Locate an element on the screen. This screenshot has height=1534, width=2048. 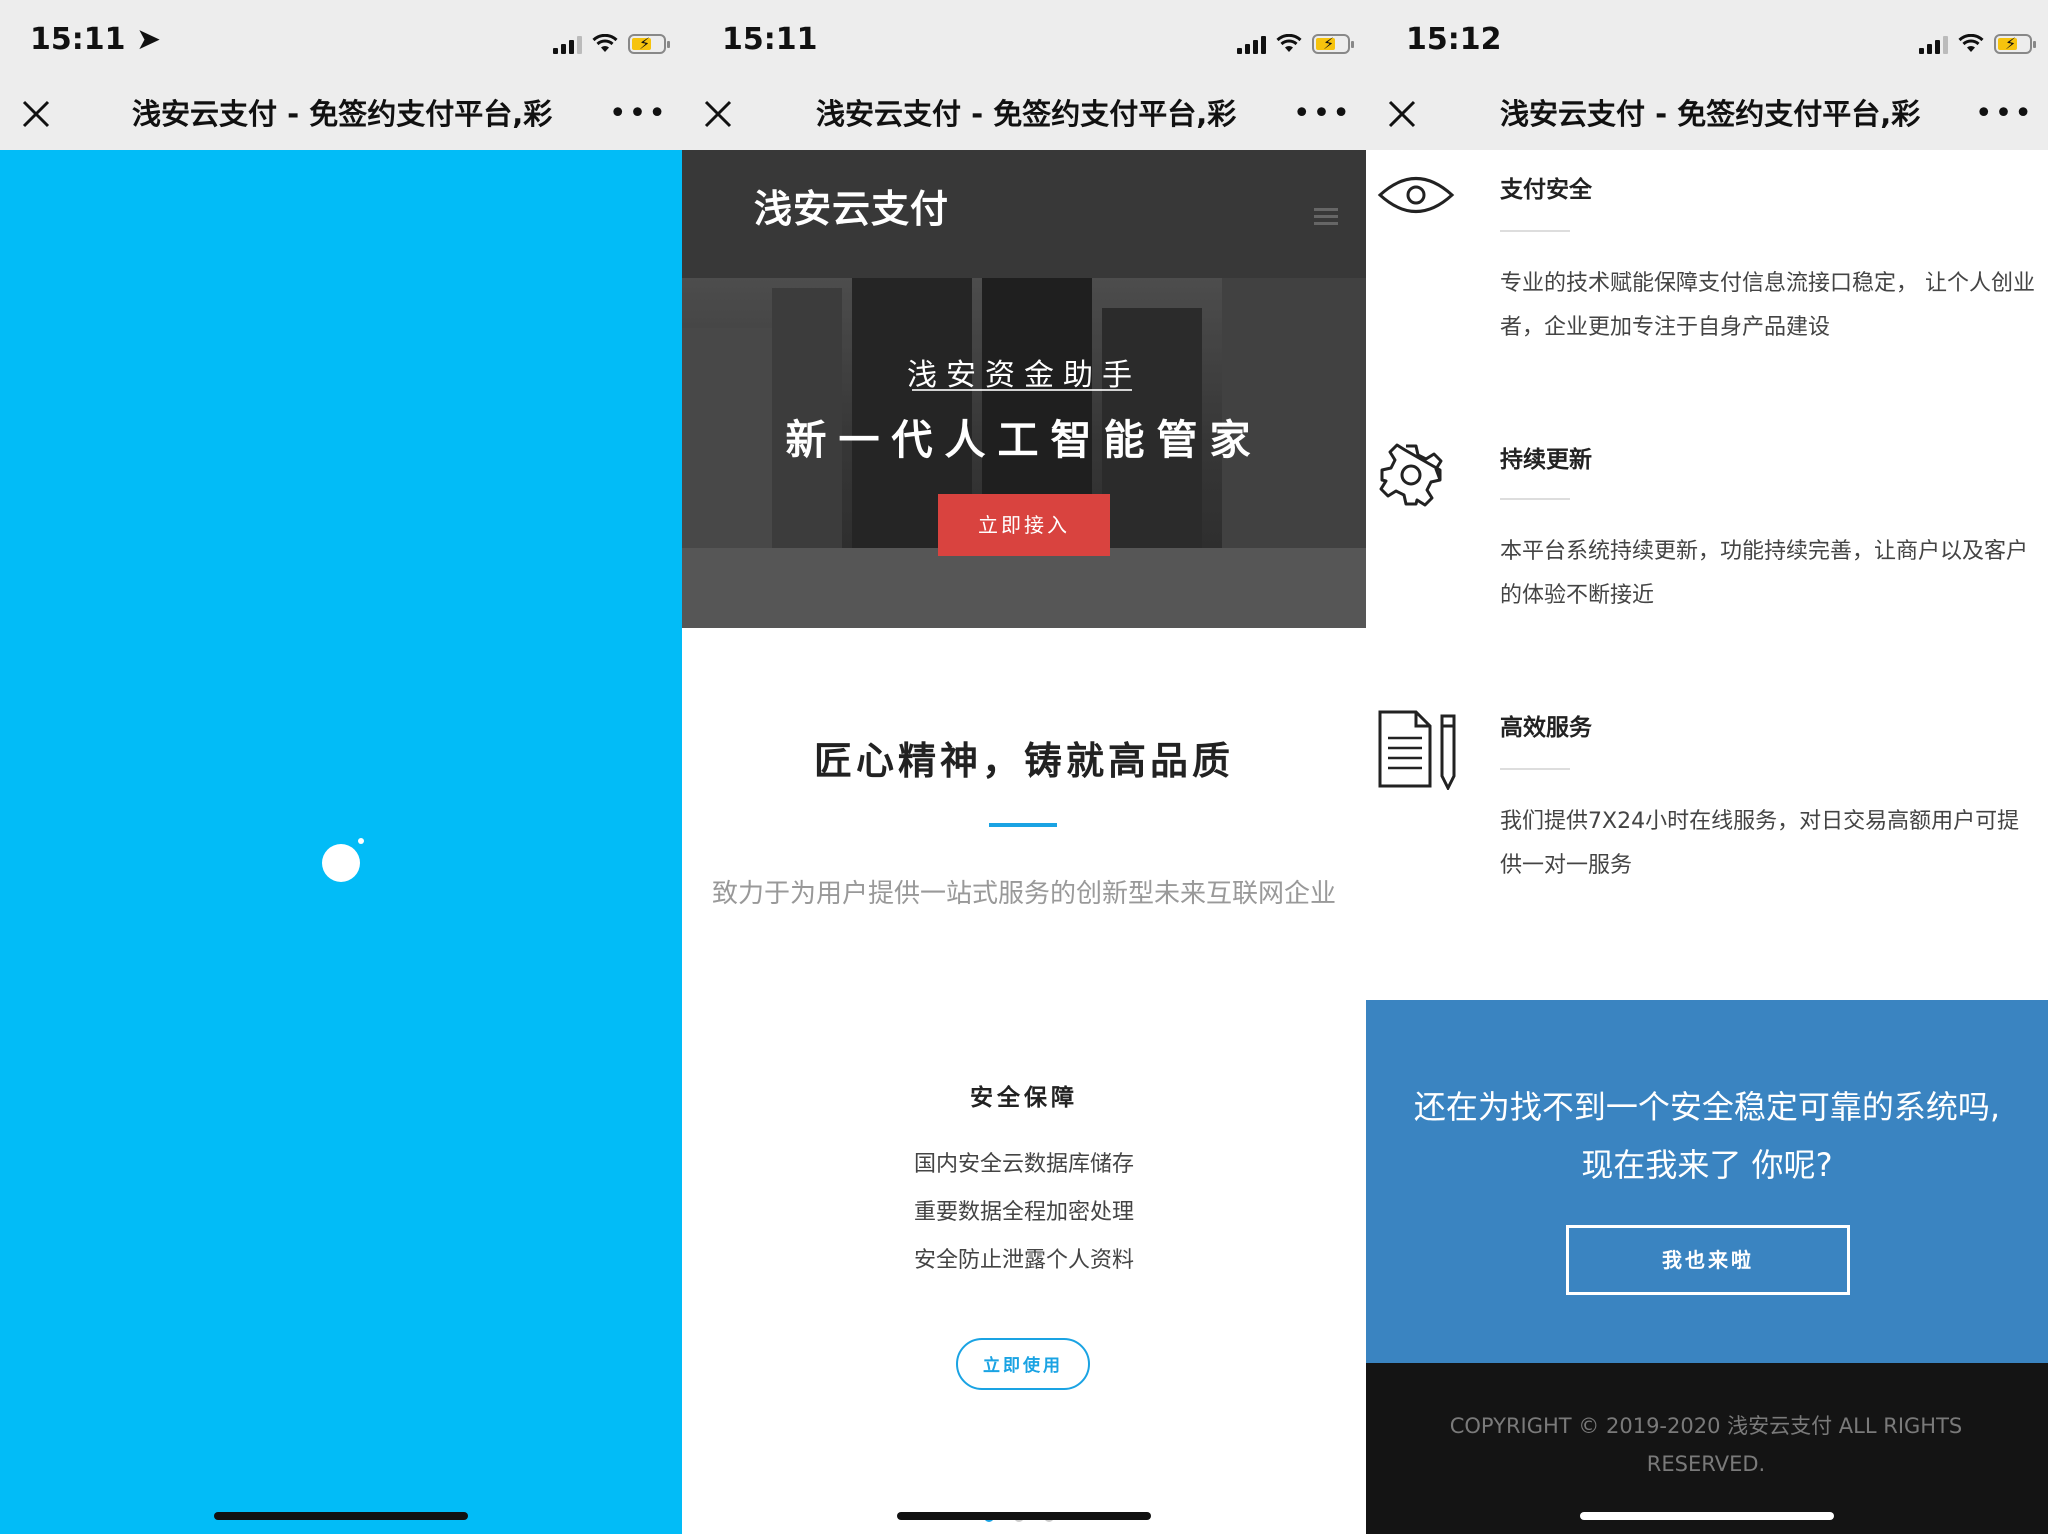
feature-line: 重要数据全程加密处理 is located at coordinates (1023, 1212).